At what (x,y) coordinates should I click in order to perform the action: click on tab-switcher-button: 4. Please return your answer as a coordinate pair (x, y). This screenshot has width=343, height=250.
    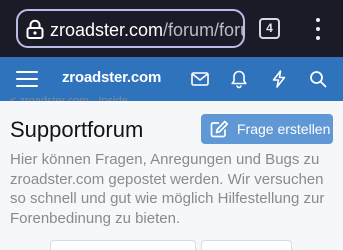
    Looking at the image, I should click on (269, 28).